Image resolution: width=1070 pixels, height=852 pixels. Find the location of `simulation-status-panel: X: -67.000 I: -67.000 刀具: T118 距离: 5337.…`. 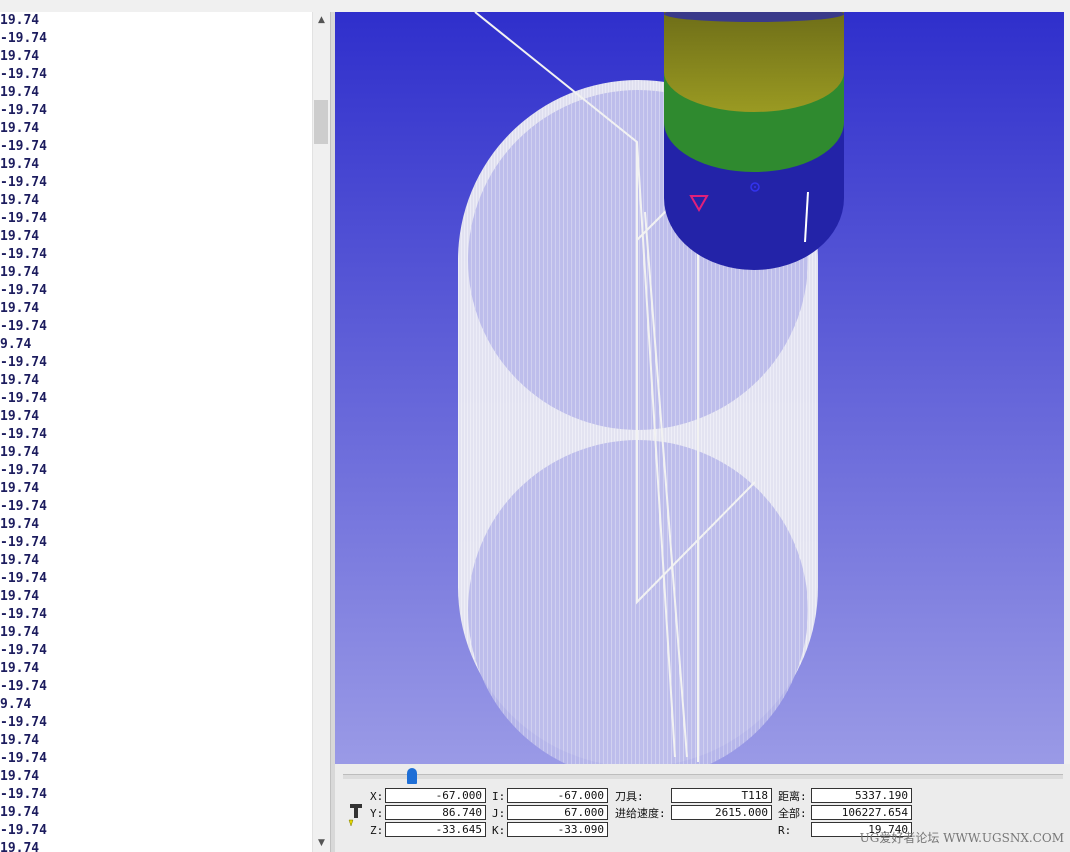

simulation-status-panel: X: -67.000 I: -67.000 刀具: T118 距离: 5337.… is located at coordinates (702, 808).